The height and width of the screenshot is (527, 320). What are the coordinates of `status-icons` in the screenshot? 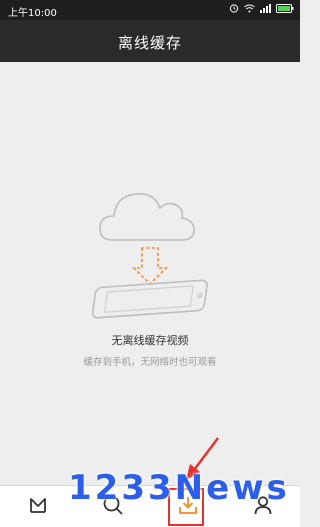 It's located at (261, 8).